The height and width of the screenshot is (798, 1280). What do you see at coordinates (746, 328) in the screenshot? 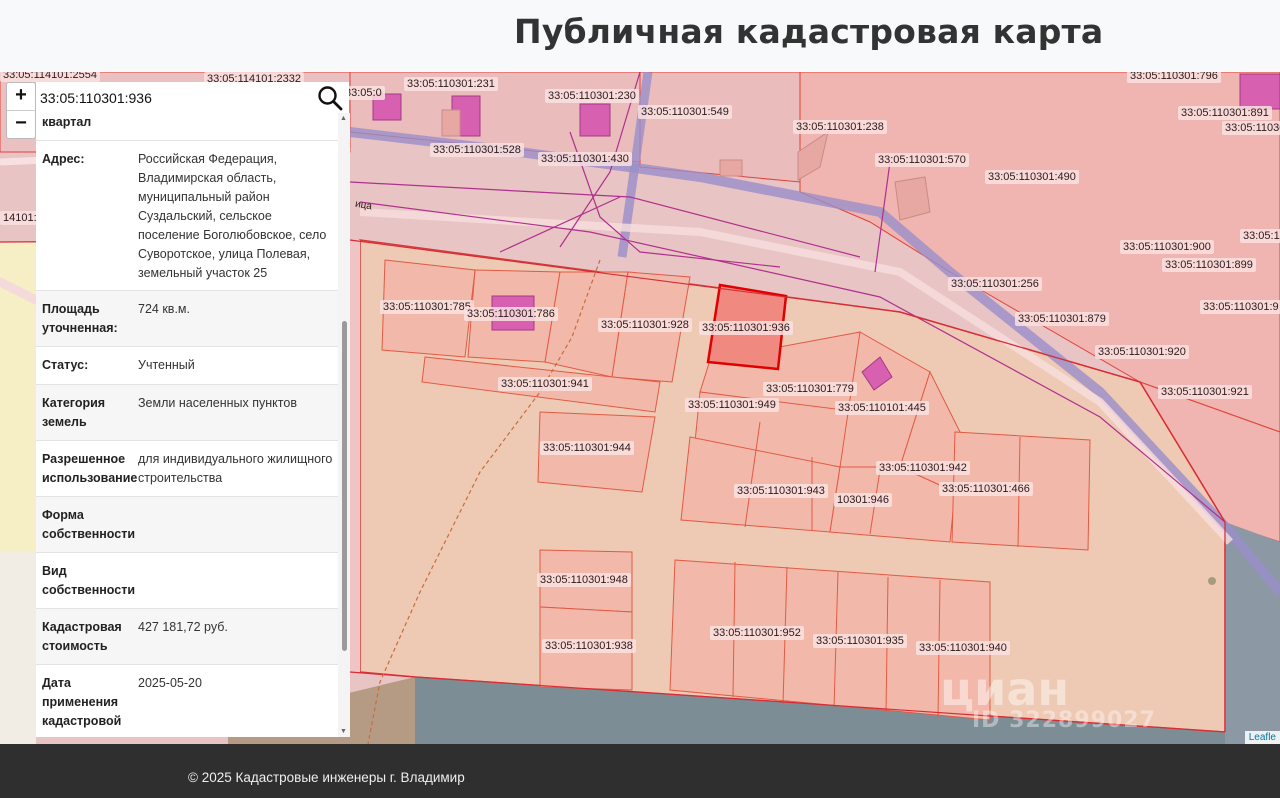
I see `parcel-label-selected: 33:05:110301:936` at bounding box center [746, 328].